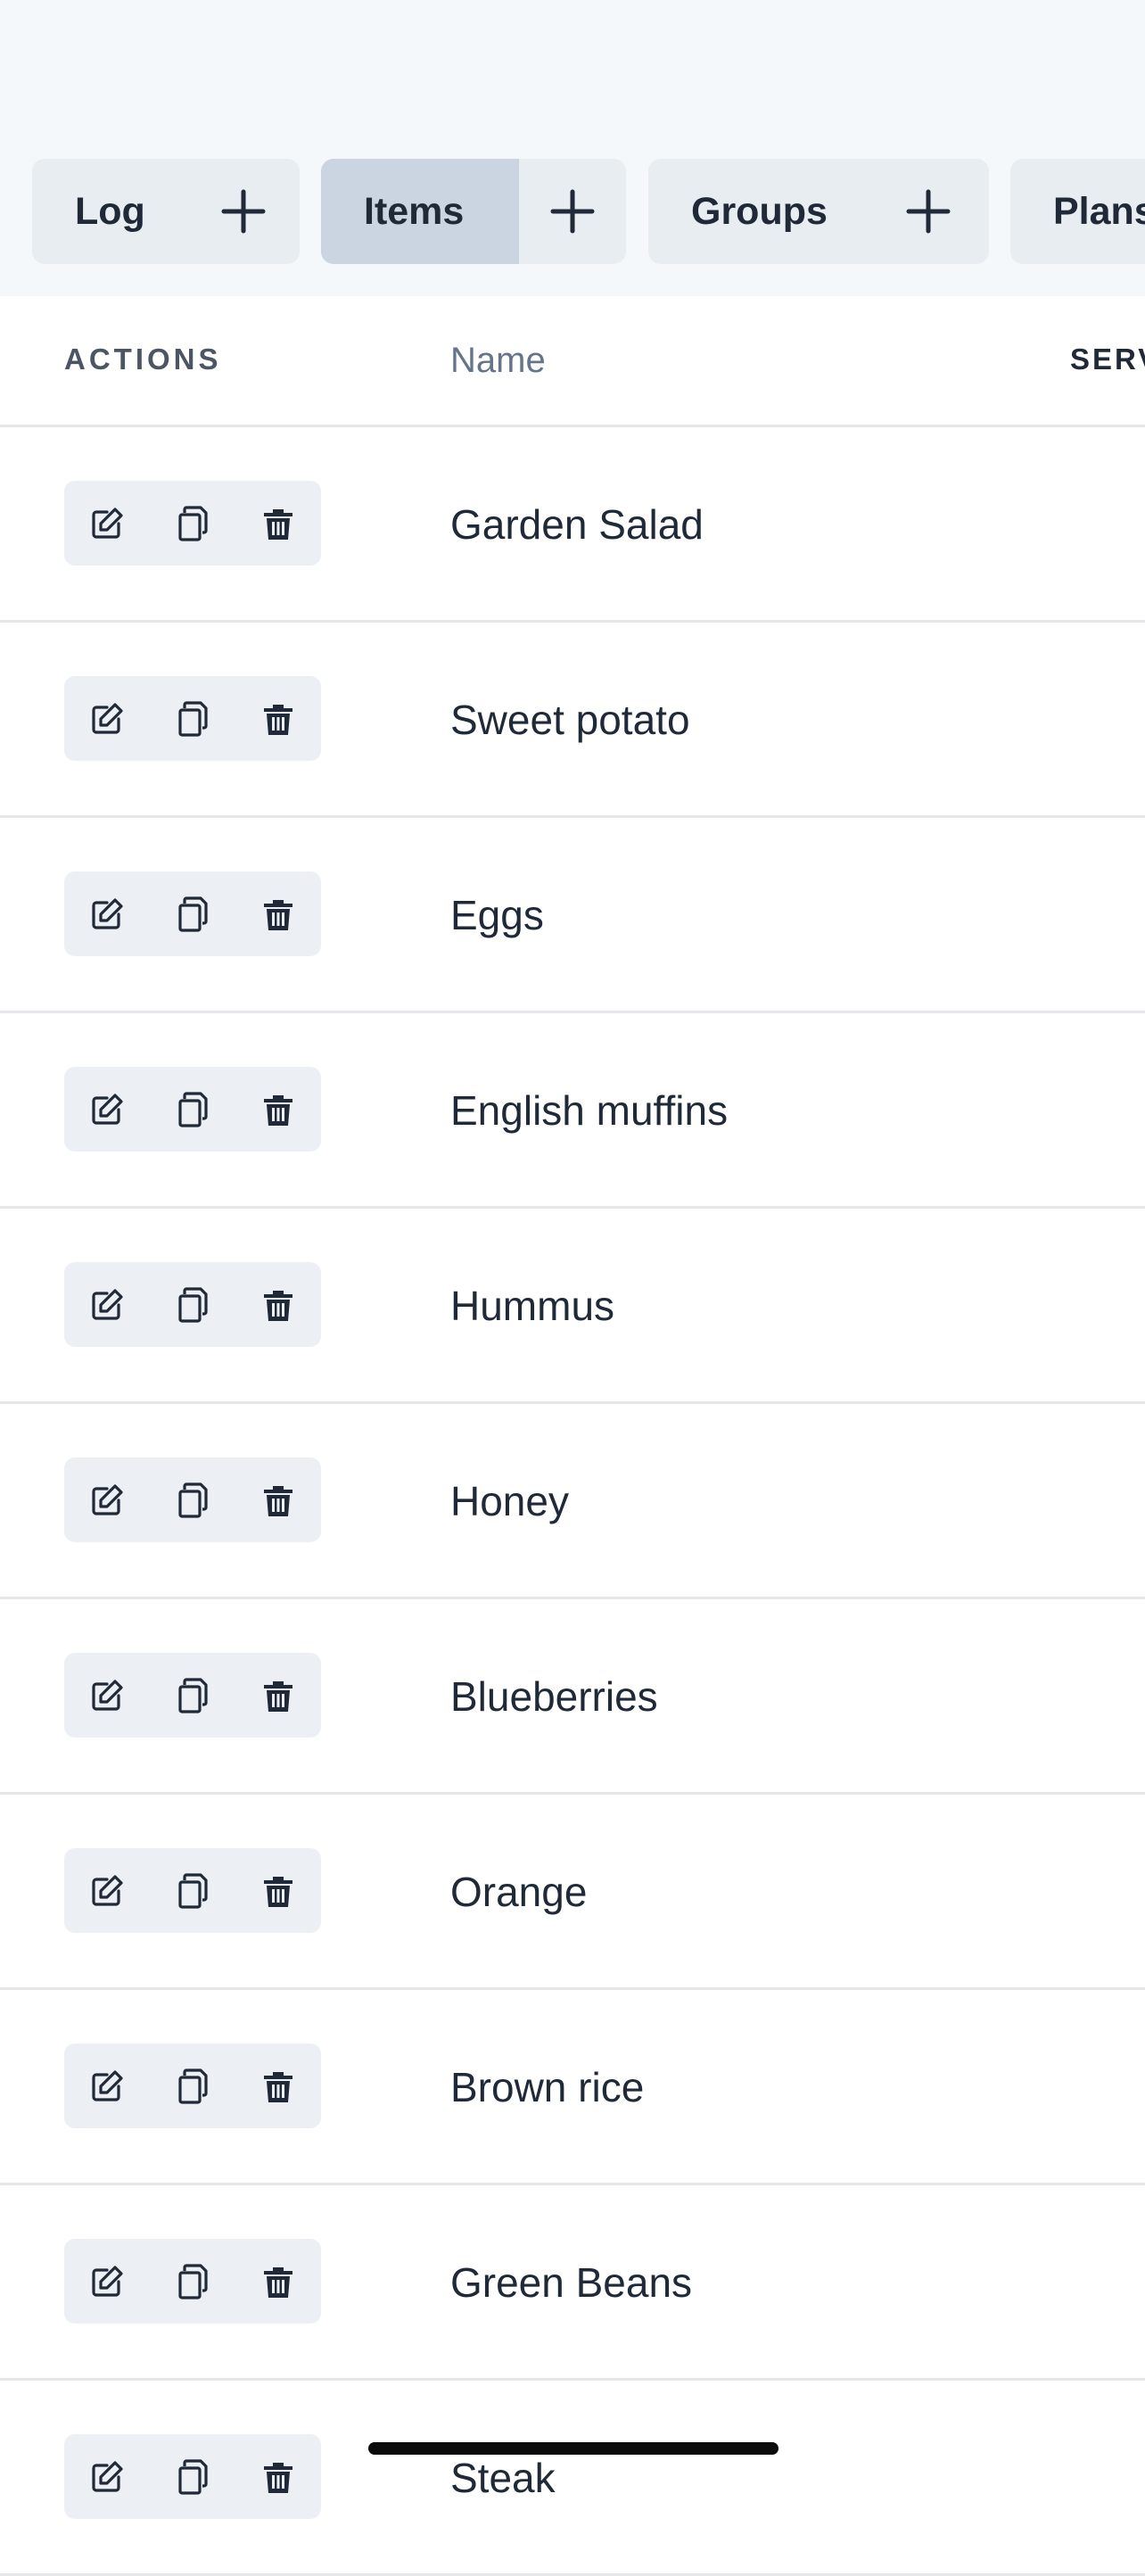 Image resolution: width=1145 pixels, height=2576 pixels. I want to click on table-row: Orange, so click(572, 1893).